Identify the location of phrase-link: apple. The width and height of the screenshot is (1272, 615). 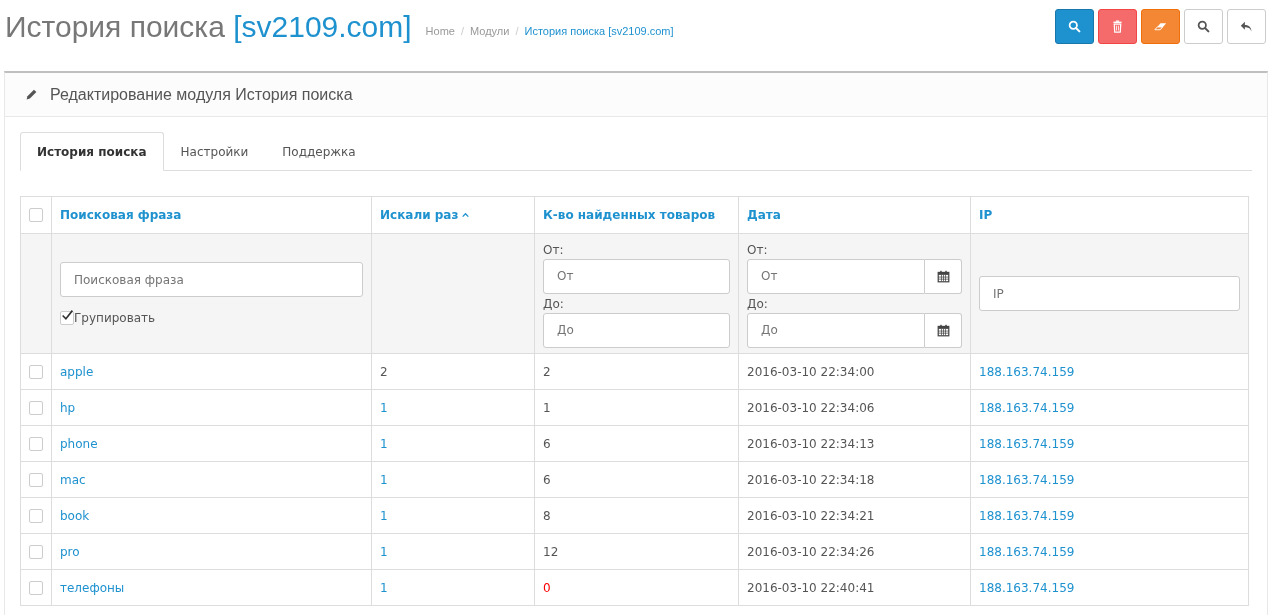
(77, 371).